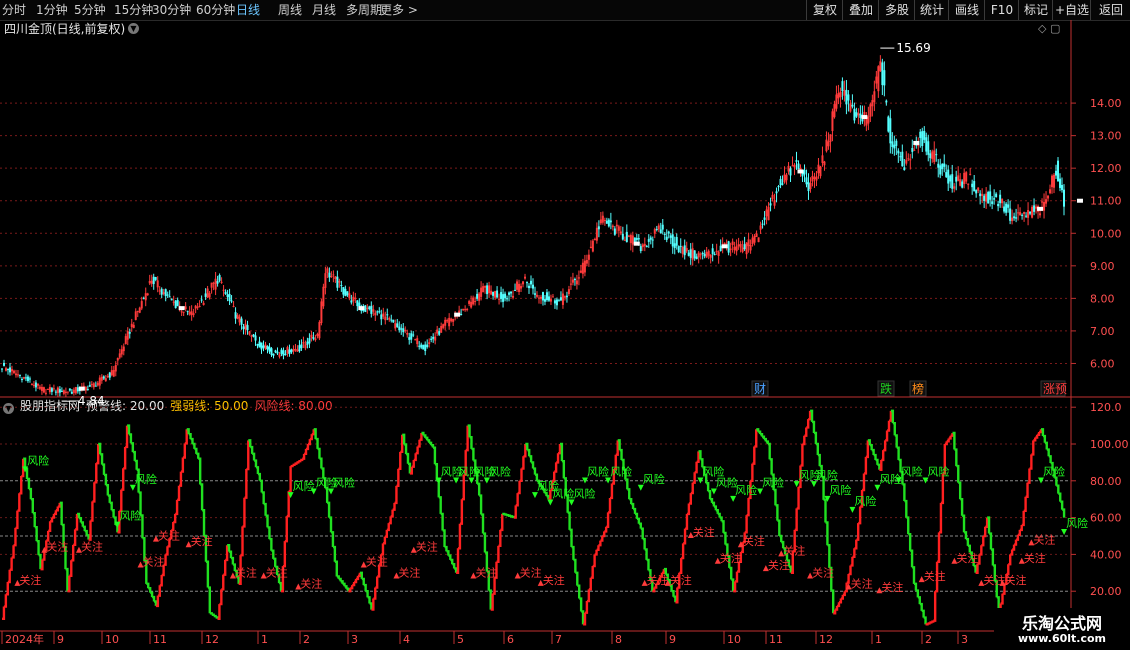  I want to click on time-axis-label: 1, so click(878, 639).